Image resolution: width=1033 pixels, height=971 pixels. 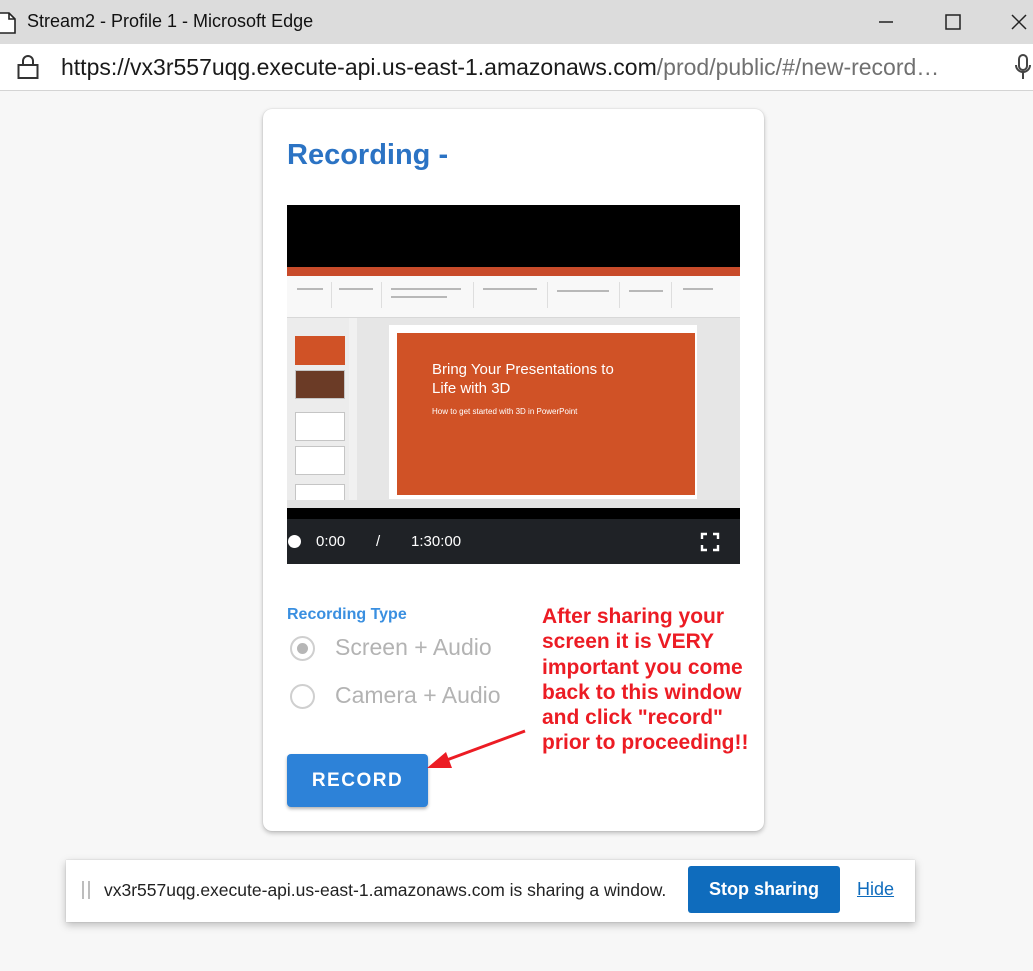 What do you see at coordinates (357, 780) in the screenshot?
I see `record-button: RECORD` at bounding box center [357, 780].